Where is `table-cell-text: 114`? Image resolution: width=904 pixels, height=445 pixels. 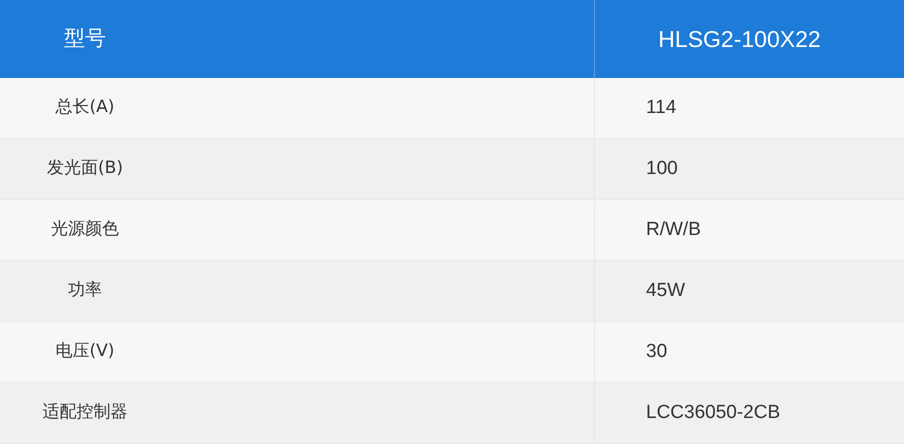 table-cell-text: 114 is located at coordinates (661, 108).